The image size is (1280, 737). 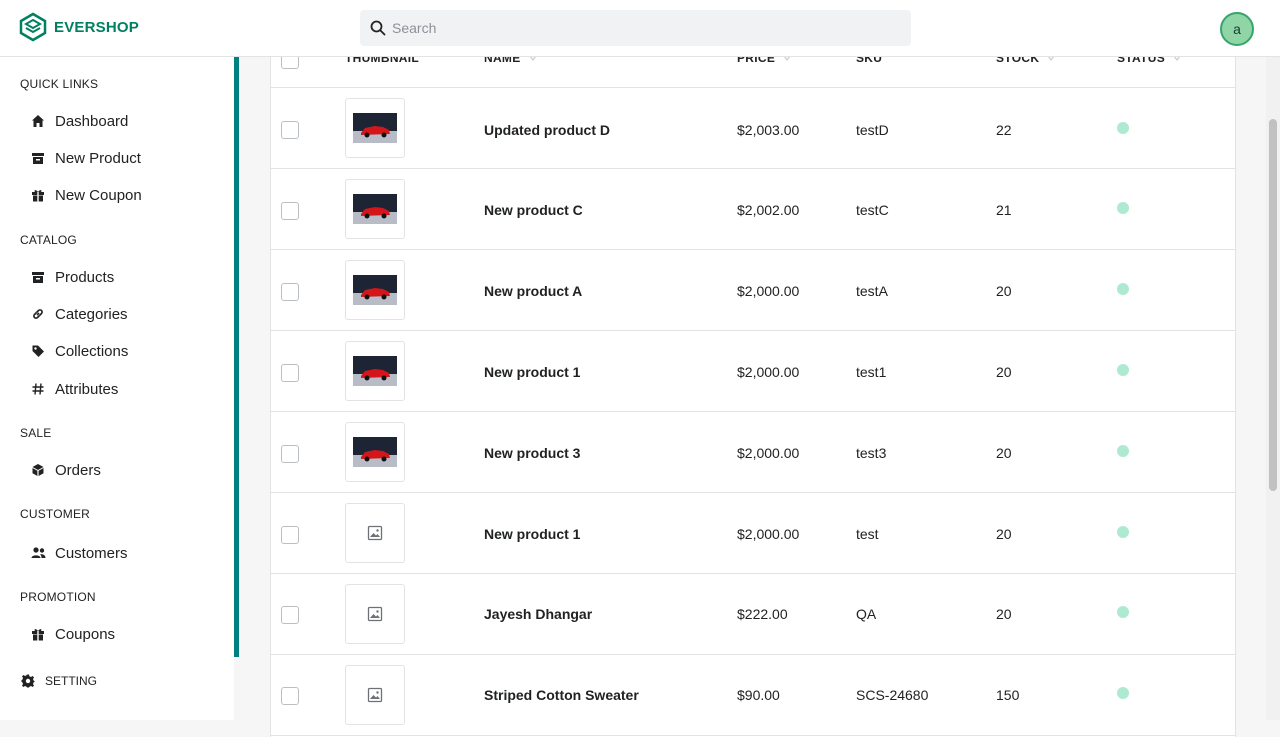 What do you see at coordinates (79, 121) in the screenshot?
I see `sidebar-item-dashboard: Dashboard` at bounding box center [79, 121].